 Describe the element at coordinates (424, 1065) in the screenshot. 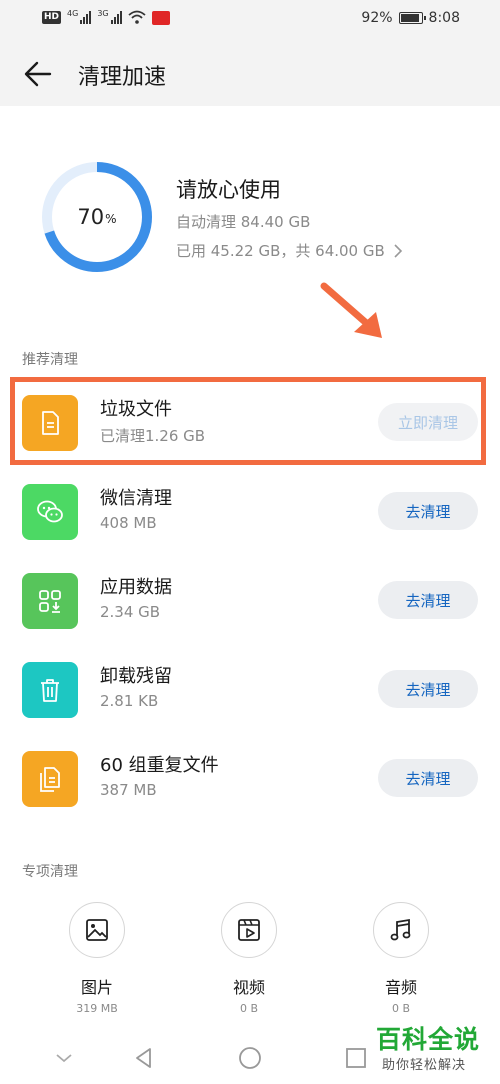

I see `watermark-slogan: 助你轻松解决` at that location.